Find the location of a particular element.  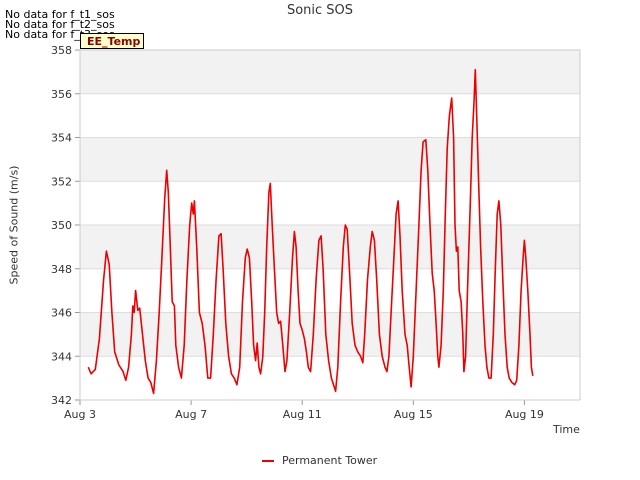

x-tick-labels: Aug 3 Aug 7 Aug 11 Aug 15 Aug 19 is located at coordinates (304, 414).